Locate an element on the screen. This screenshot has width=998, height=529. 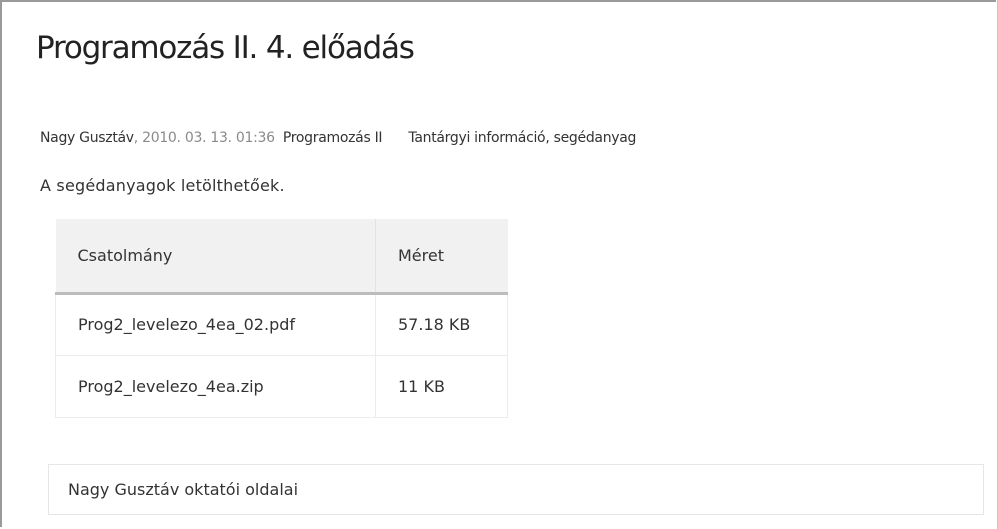
author-link: Nagy Gusztáv is located at coordinates (87, 138).